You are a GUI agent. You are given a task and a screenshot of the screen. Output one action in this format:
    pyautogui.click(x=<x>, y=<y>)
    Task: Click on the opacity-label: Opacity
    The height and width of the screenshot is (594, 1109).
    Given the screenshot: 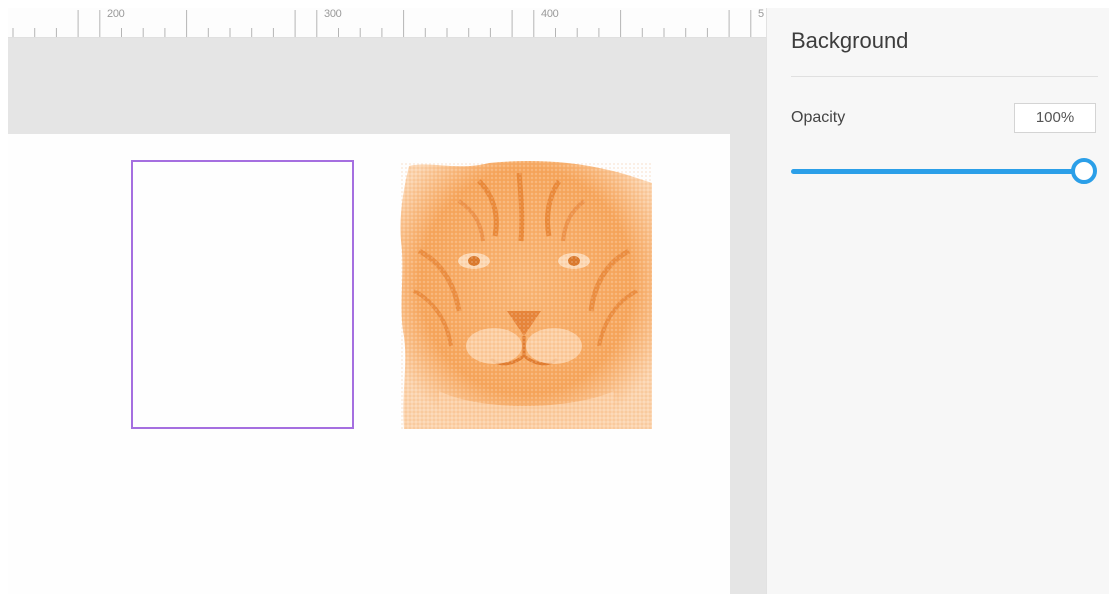 What is the action you would take?
    pyautogui.click(x=818, y=117)
    